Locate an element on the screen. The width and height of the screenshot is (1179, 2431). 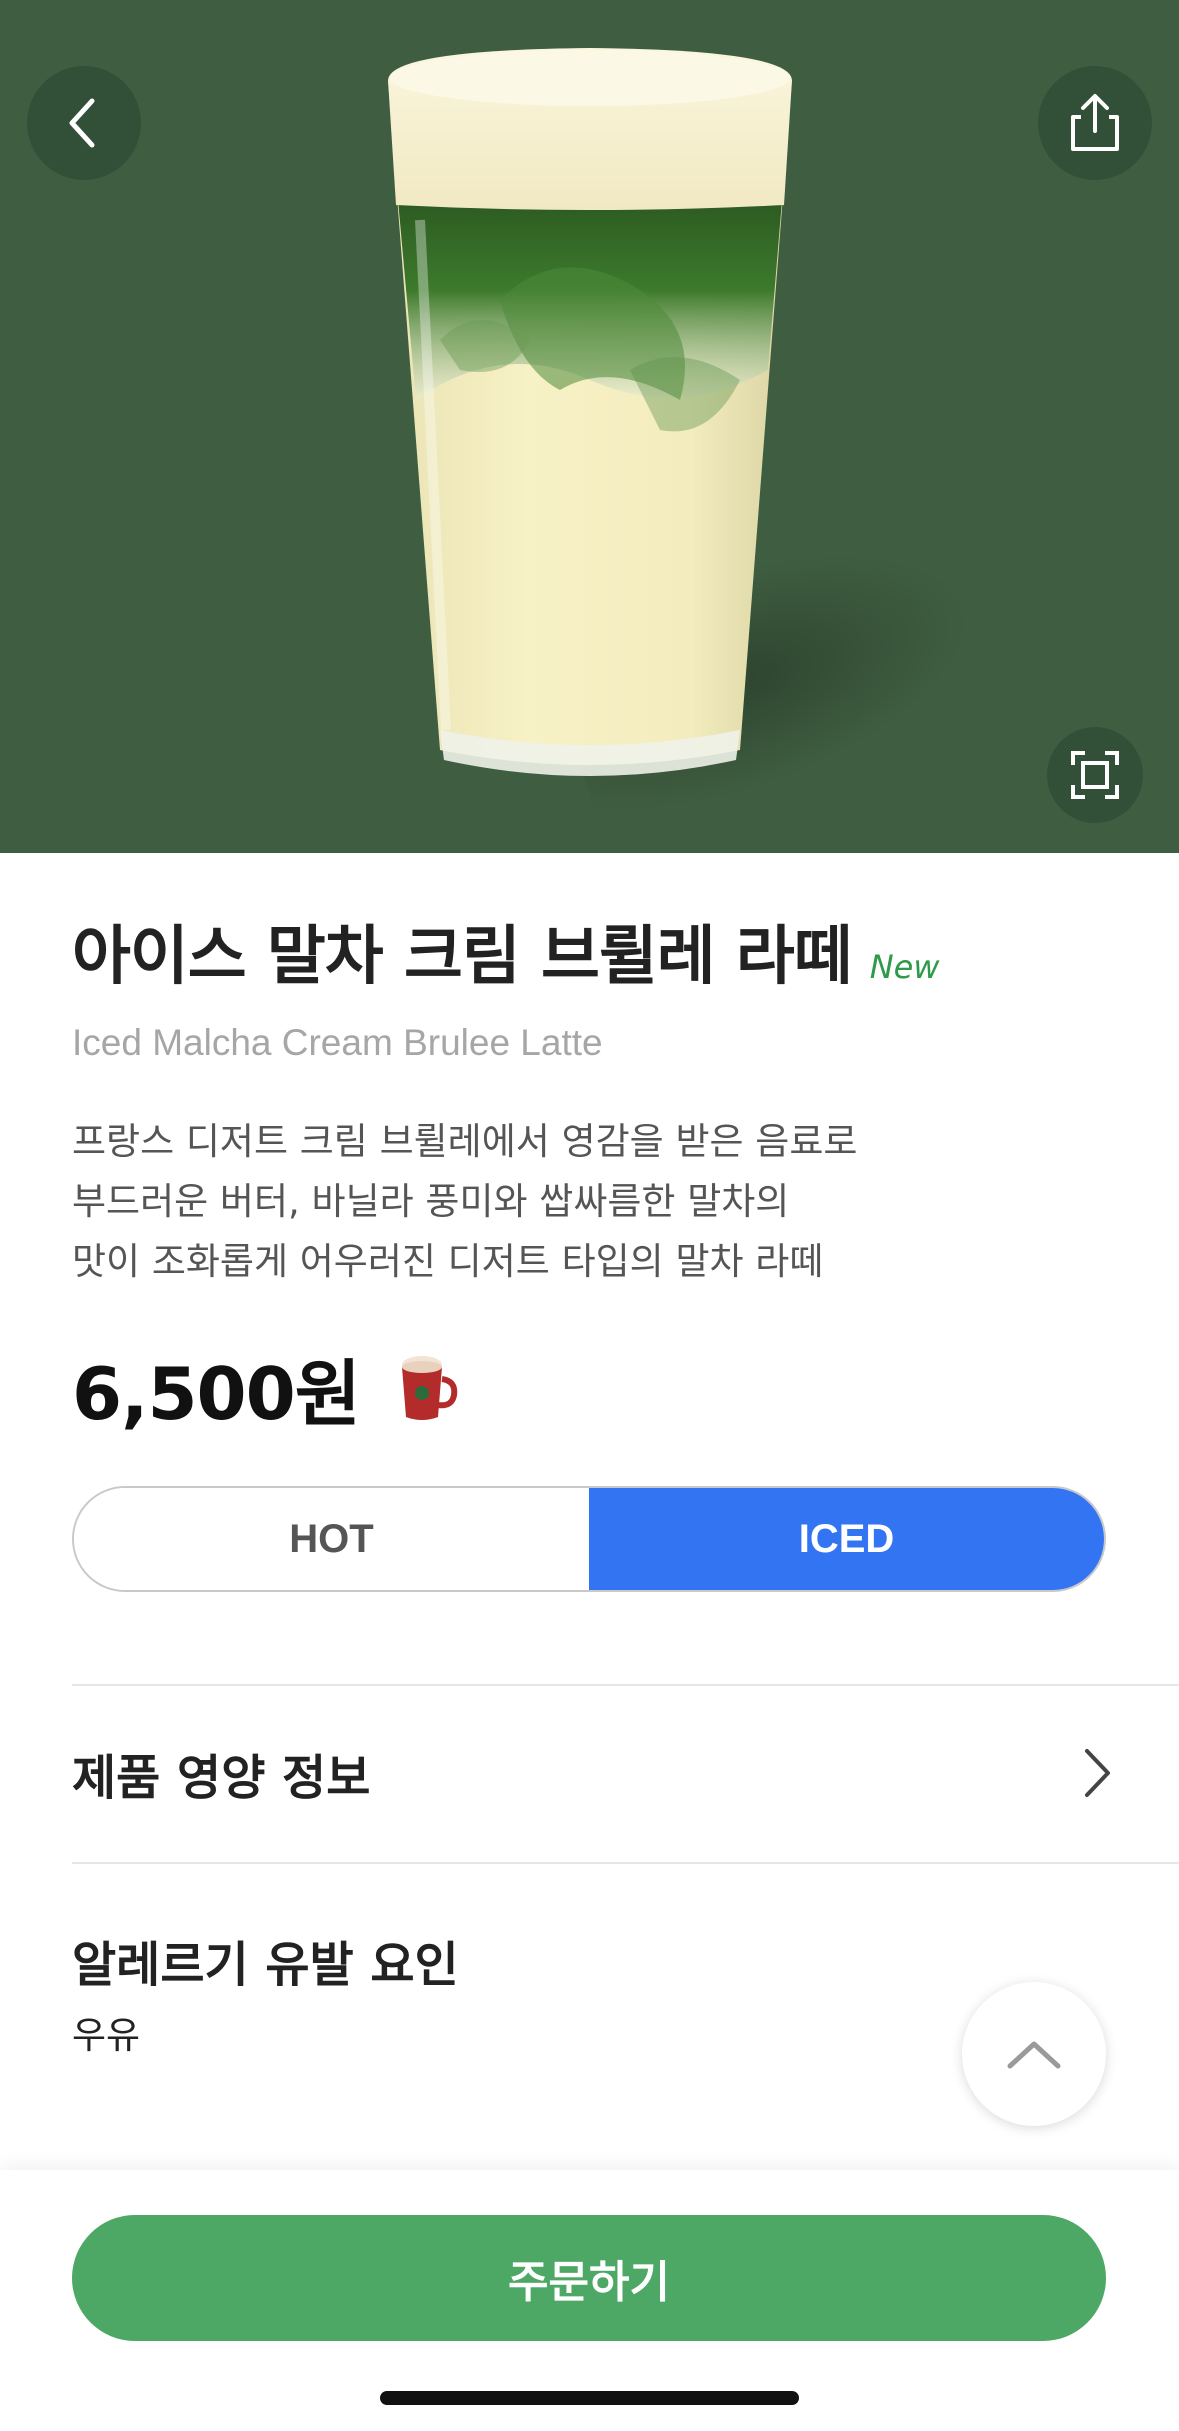
share-icon is located at coordinates (1095, 122).